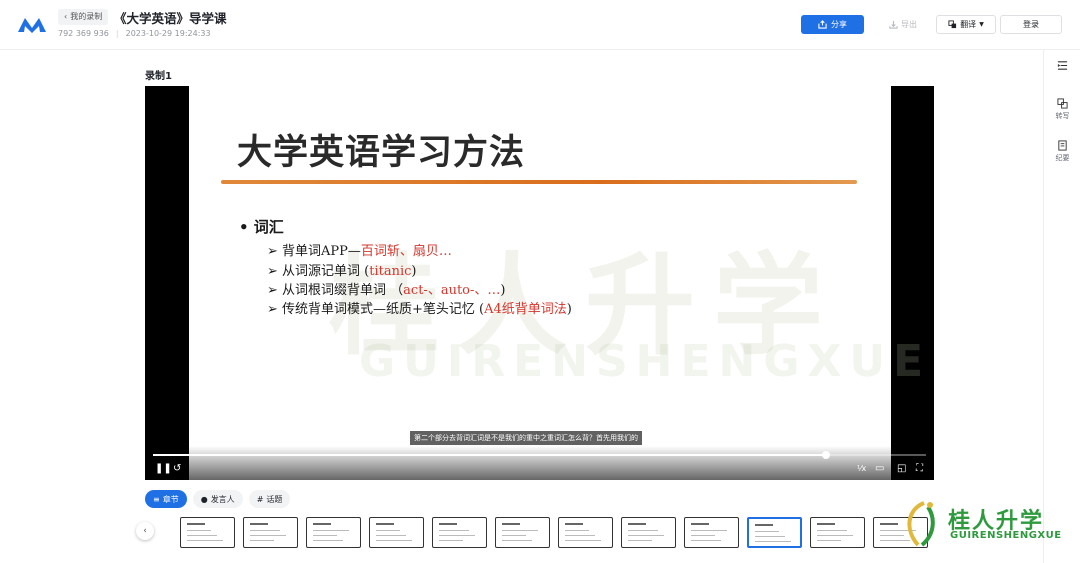 This screenshot has width=1080, height=563. Describe the element at coordinates (1062, 145) in the screenshot. I see `minutes-icon` at that location.